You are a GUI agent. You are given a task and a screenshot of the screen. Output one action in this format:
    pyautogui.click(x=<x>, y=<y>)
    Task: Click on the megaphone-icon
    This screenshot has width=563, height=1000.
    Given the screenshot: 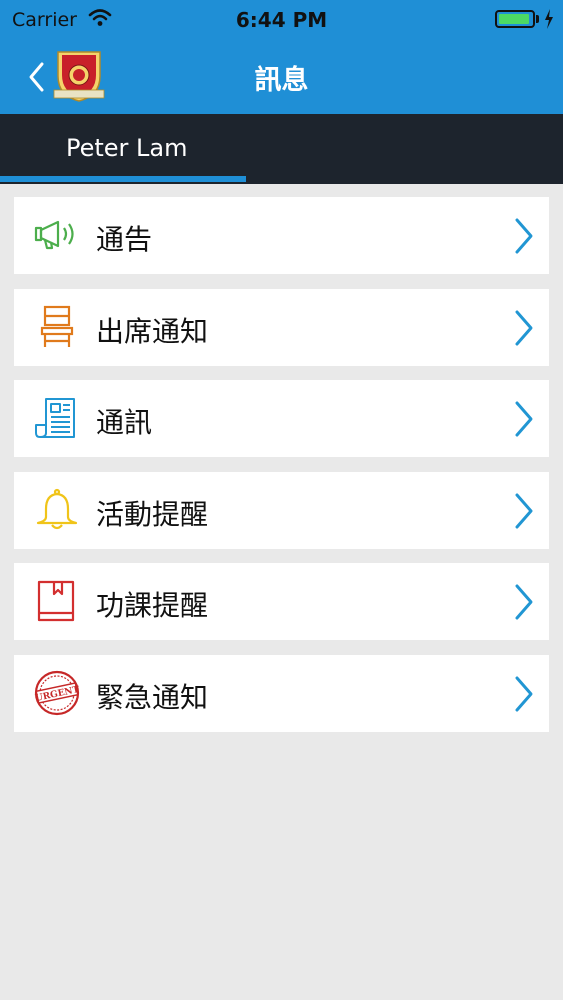 What is the action you would take?
    pyautogui.click(x=54, y=235)
    